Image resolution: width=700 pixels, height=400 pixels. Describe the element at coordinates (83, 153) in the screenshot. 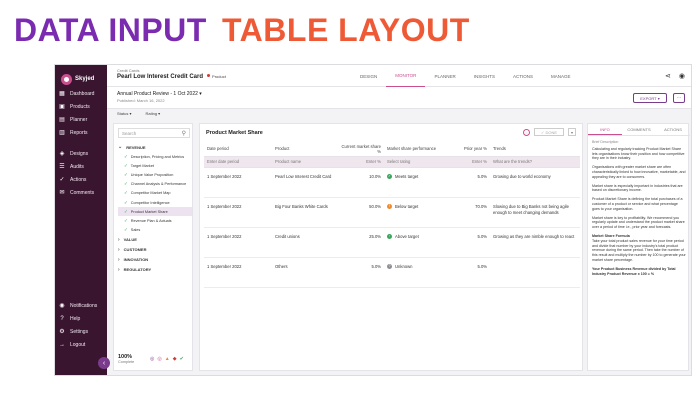

I see `sidebar-item-designs: ◈ Designs` at that location.